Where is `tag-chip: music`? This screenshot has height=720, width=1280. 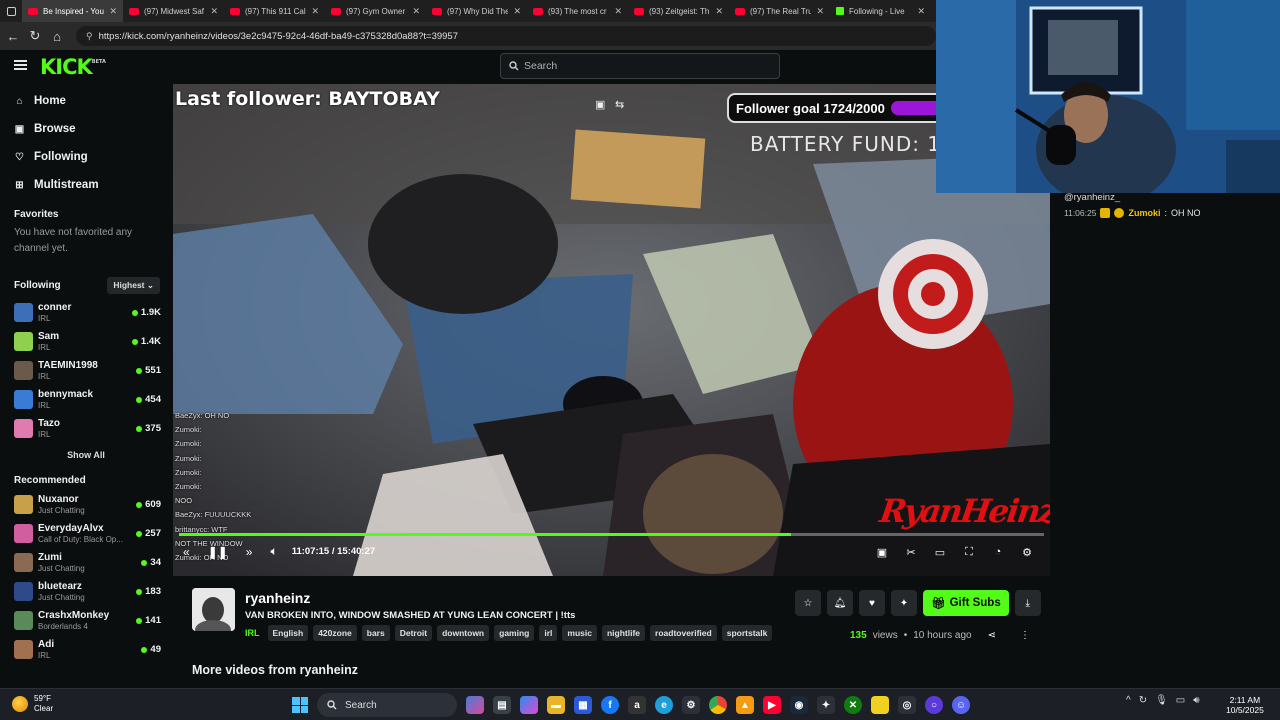 tag-chip: music is located at coordinates (579, 633).